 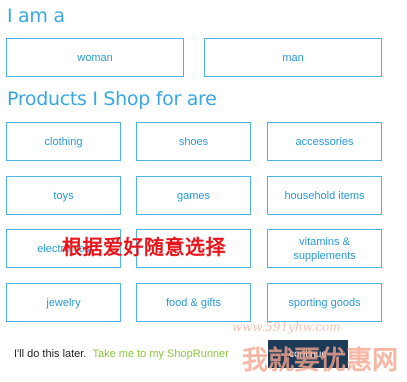 I want to click on gender-heading: I am a, so click(x=36, y=16).